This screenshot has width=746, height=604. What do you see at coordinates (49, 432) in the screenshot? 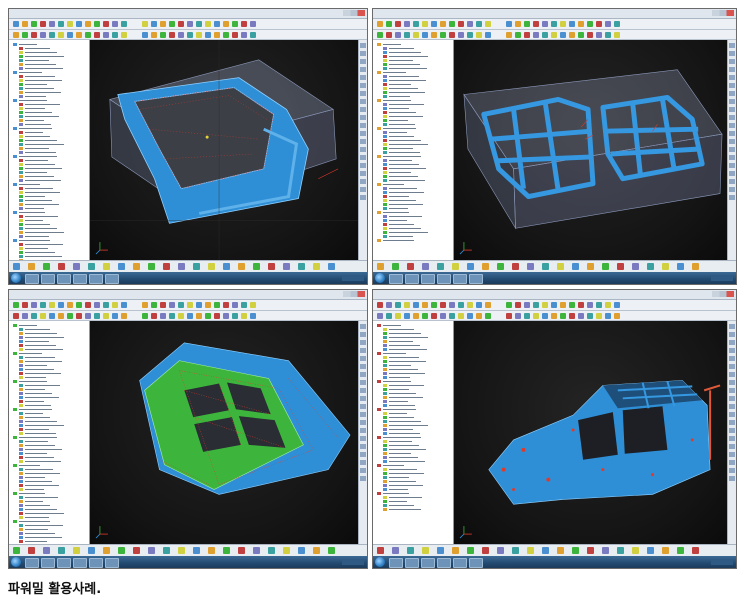
I see `explorer-tree` at bounding box center [49, 432].